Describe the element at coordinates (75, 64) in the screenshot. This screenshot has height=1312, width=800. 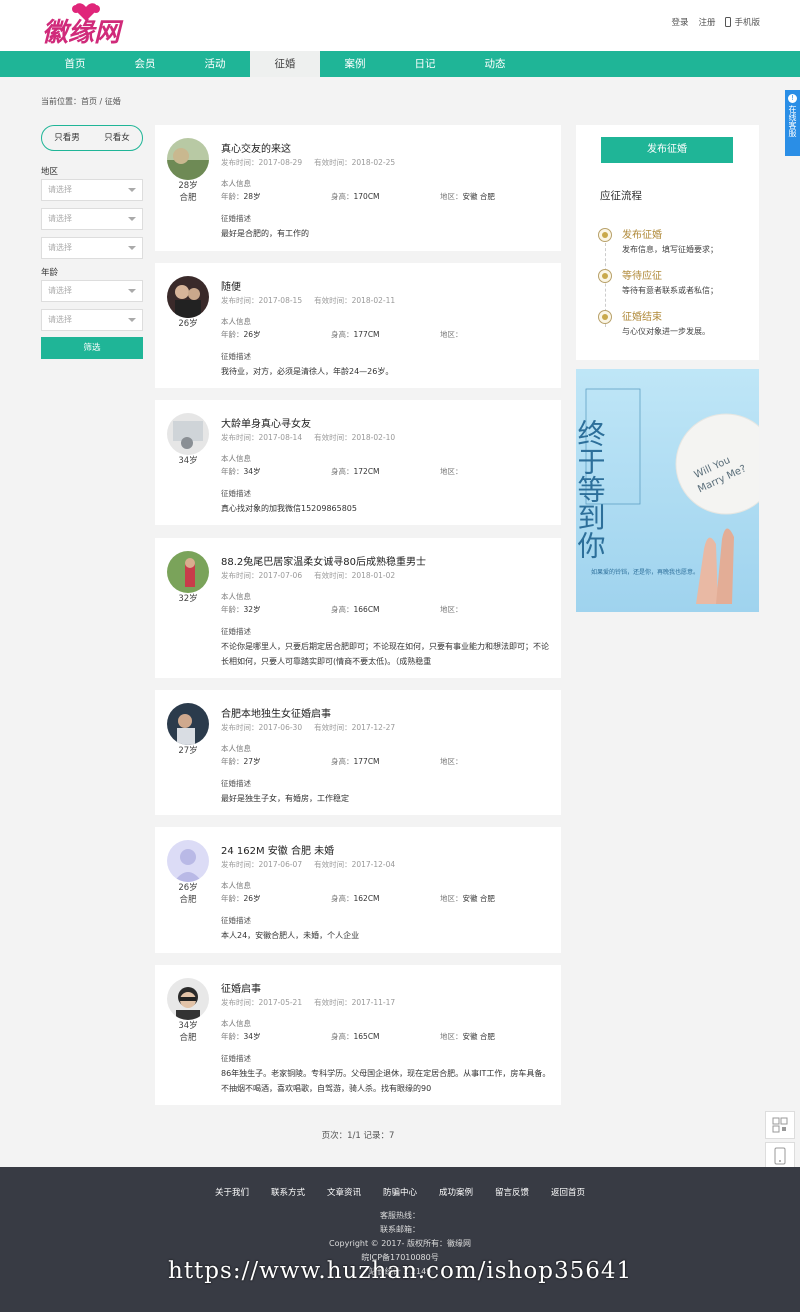
I see `nav-item: 首页` at that location.